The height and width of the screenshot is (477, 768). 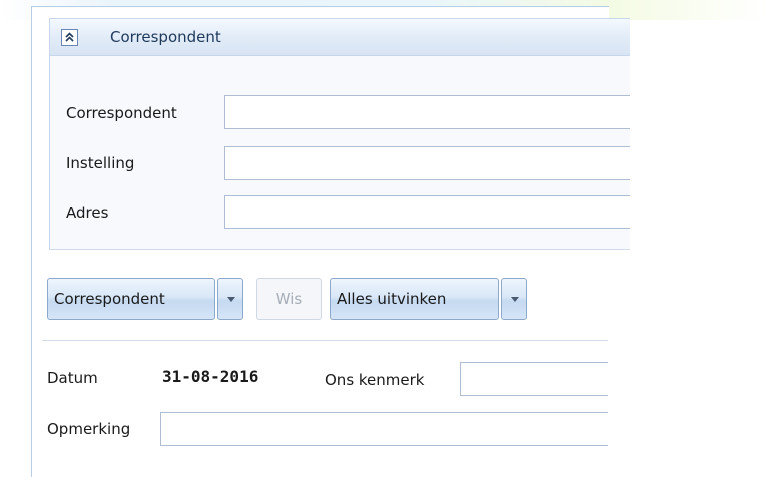 What do you see at coordinates (100, 163) in the screenshot?
I see `instelling-label: Instelling` at bounding box center [100, 163].